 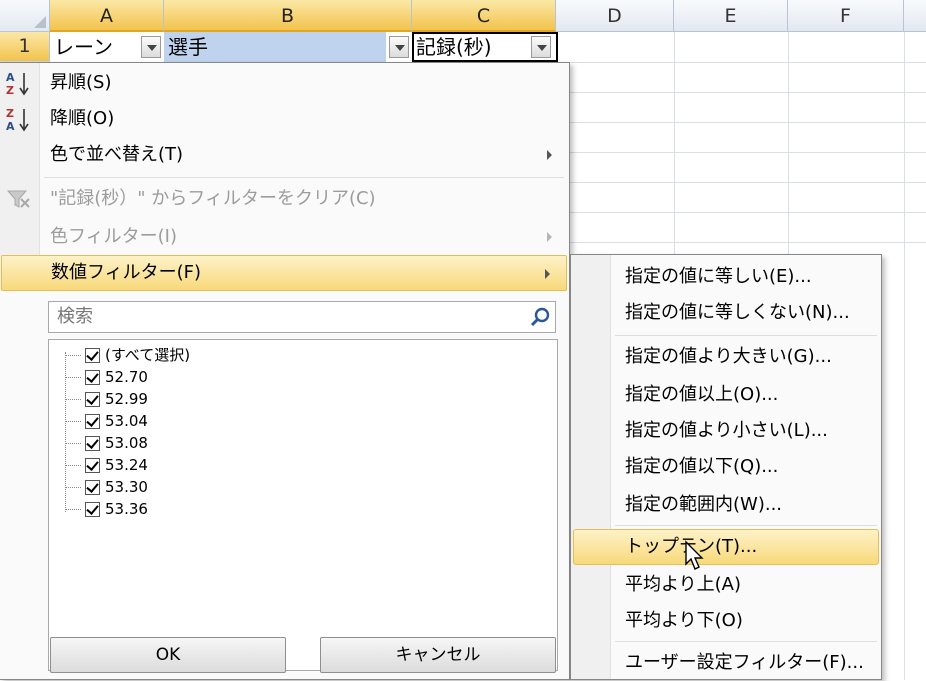 I want to click on cell-b1-text: 選手, so click(x=188, y=47).